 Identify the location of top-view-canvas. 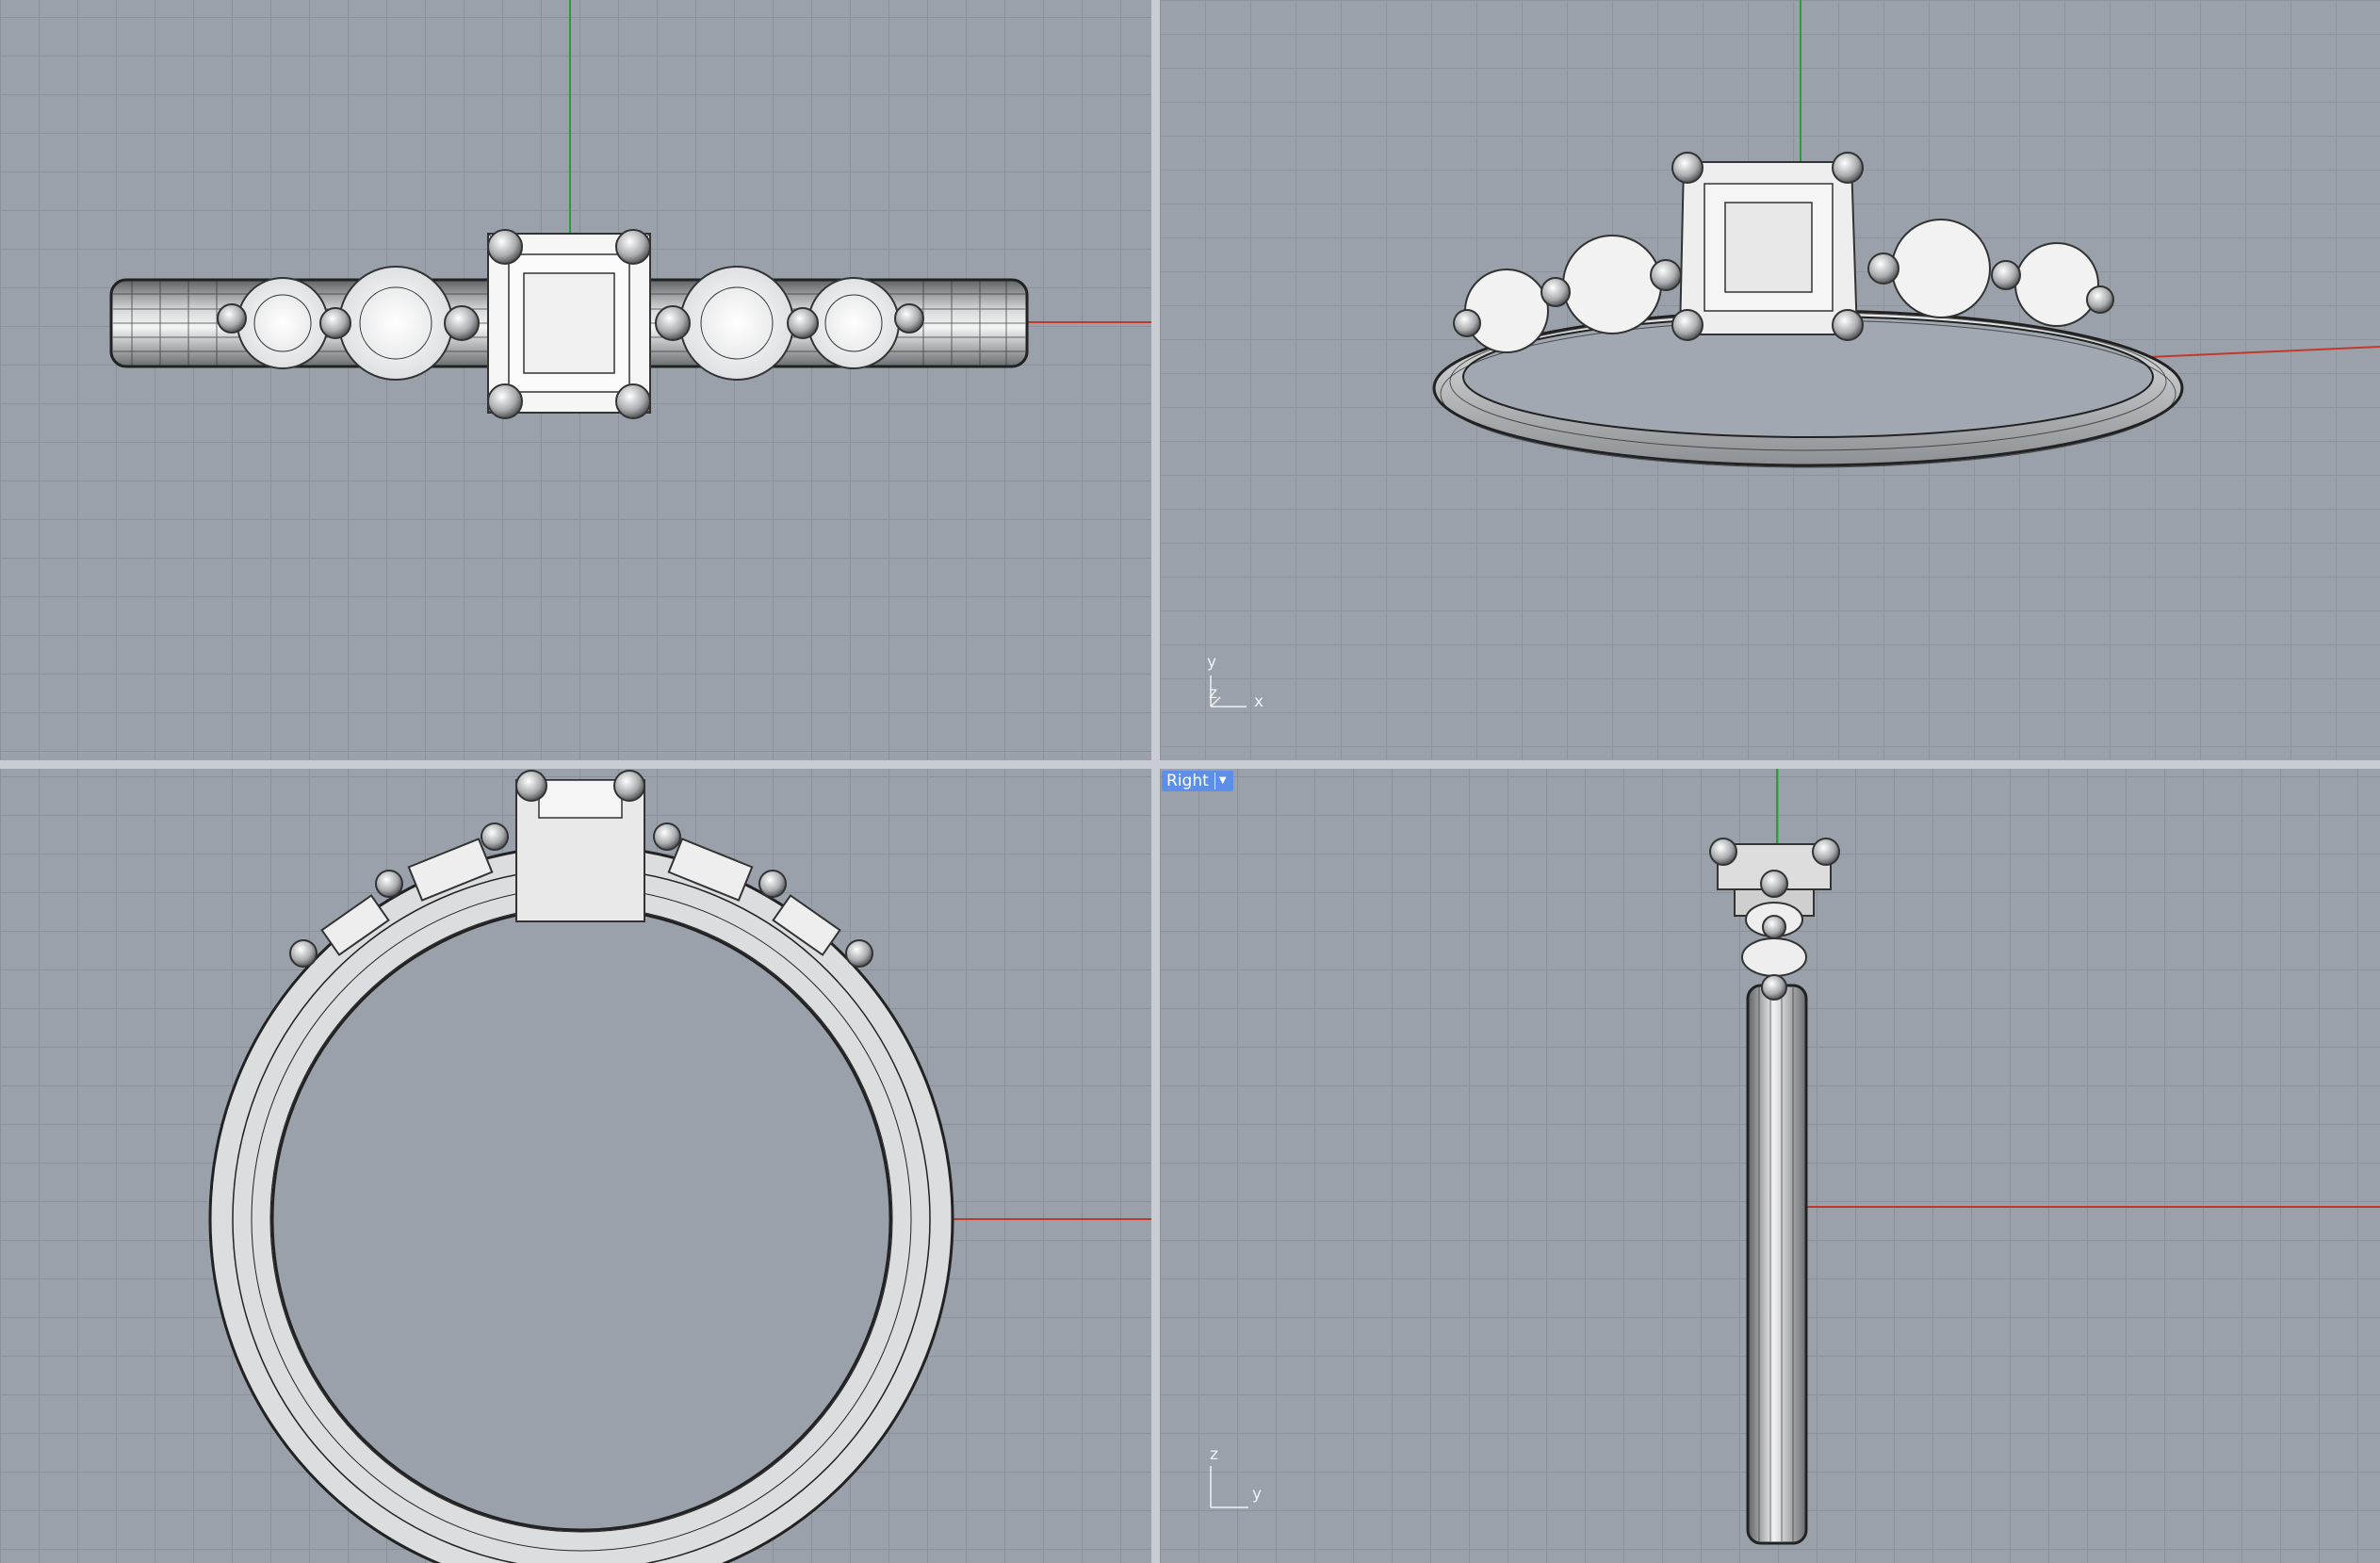
(630, 209).